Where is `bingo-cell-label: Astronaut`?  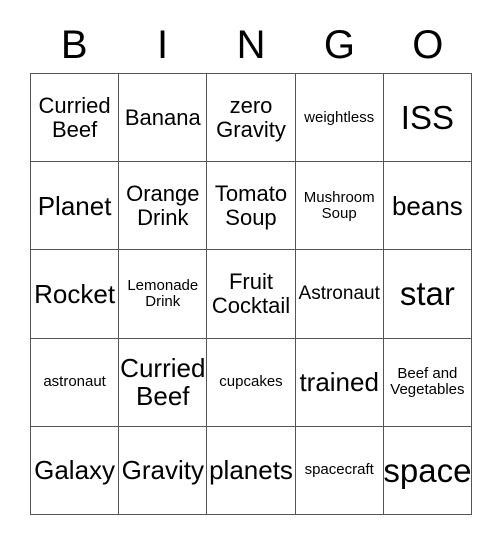 bingo-cell-label: Astronaut is located at coordinates (339, 293).